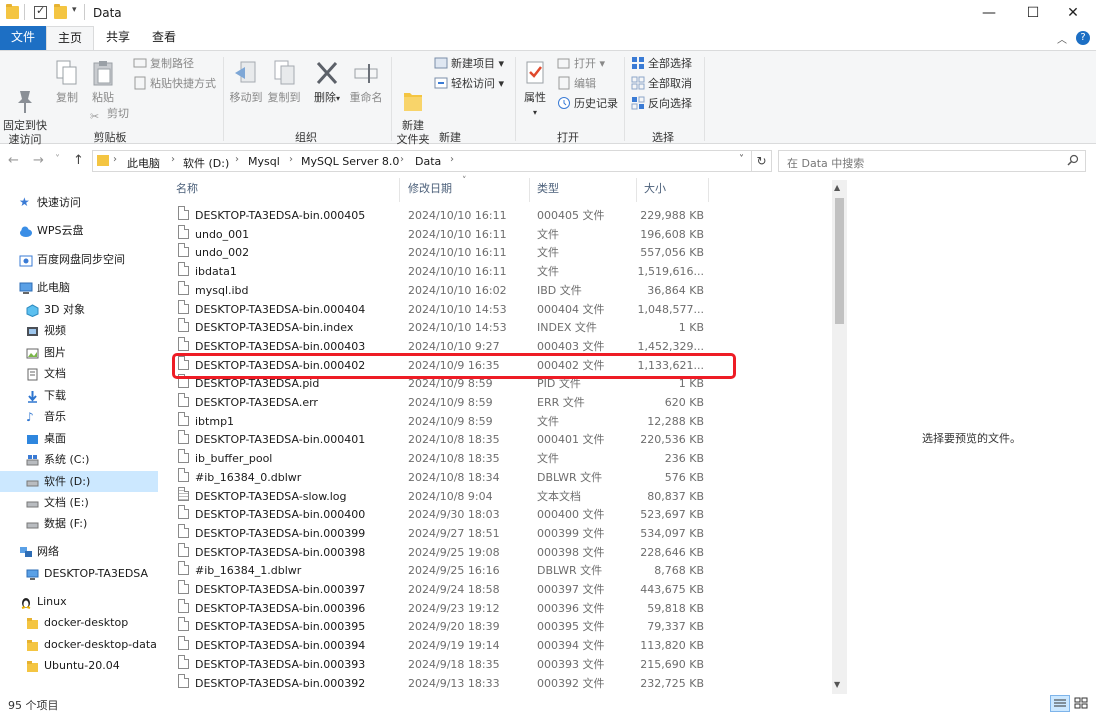 This screenshot has height=714, width=1096. Describe the element at coordinates (548, 189) in the screenshot. I see `column-header-type: 类型` at that location.